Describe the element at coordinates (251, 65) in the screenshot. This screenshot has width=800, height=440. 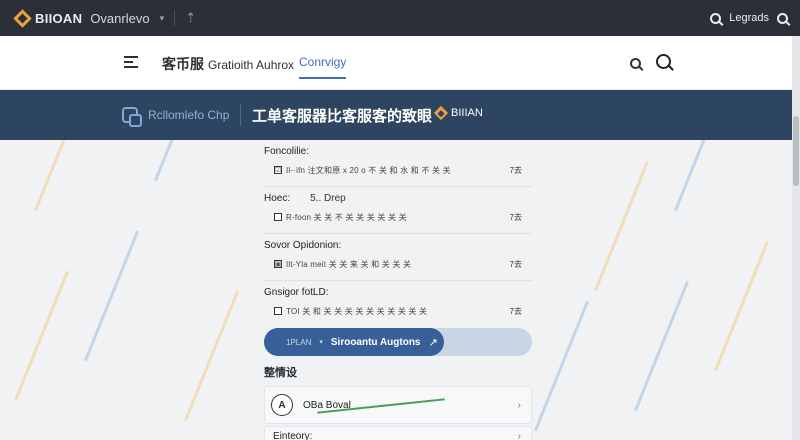
I see `page-title-sub: Gratioith Auhrox` at that location.